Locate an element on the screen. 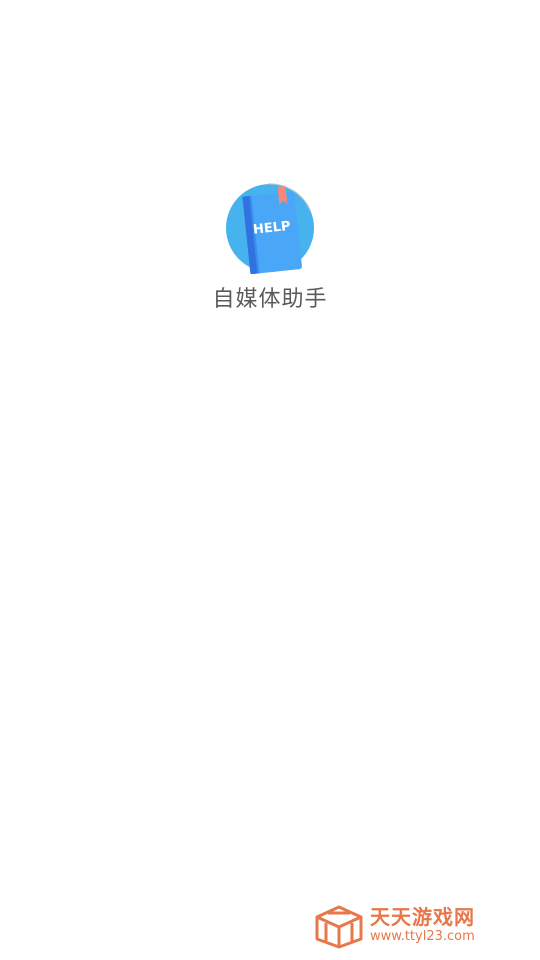  watermark-title: 天天游戏网 is located at coordinates (422, 917).